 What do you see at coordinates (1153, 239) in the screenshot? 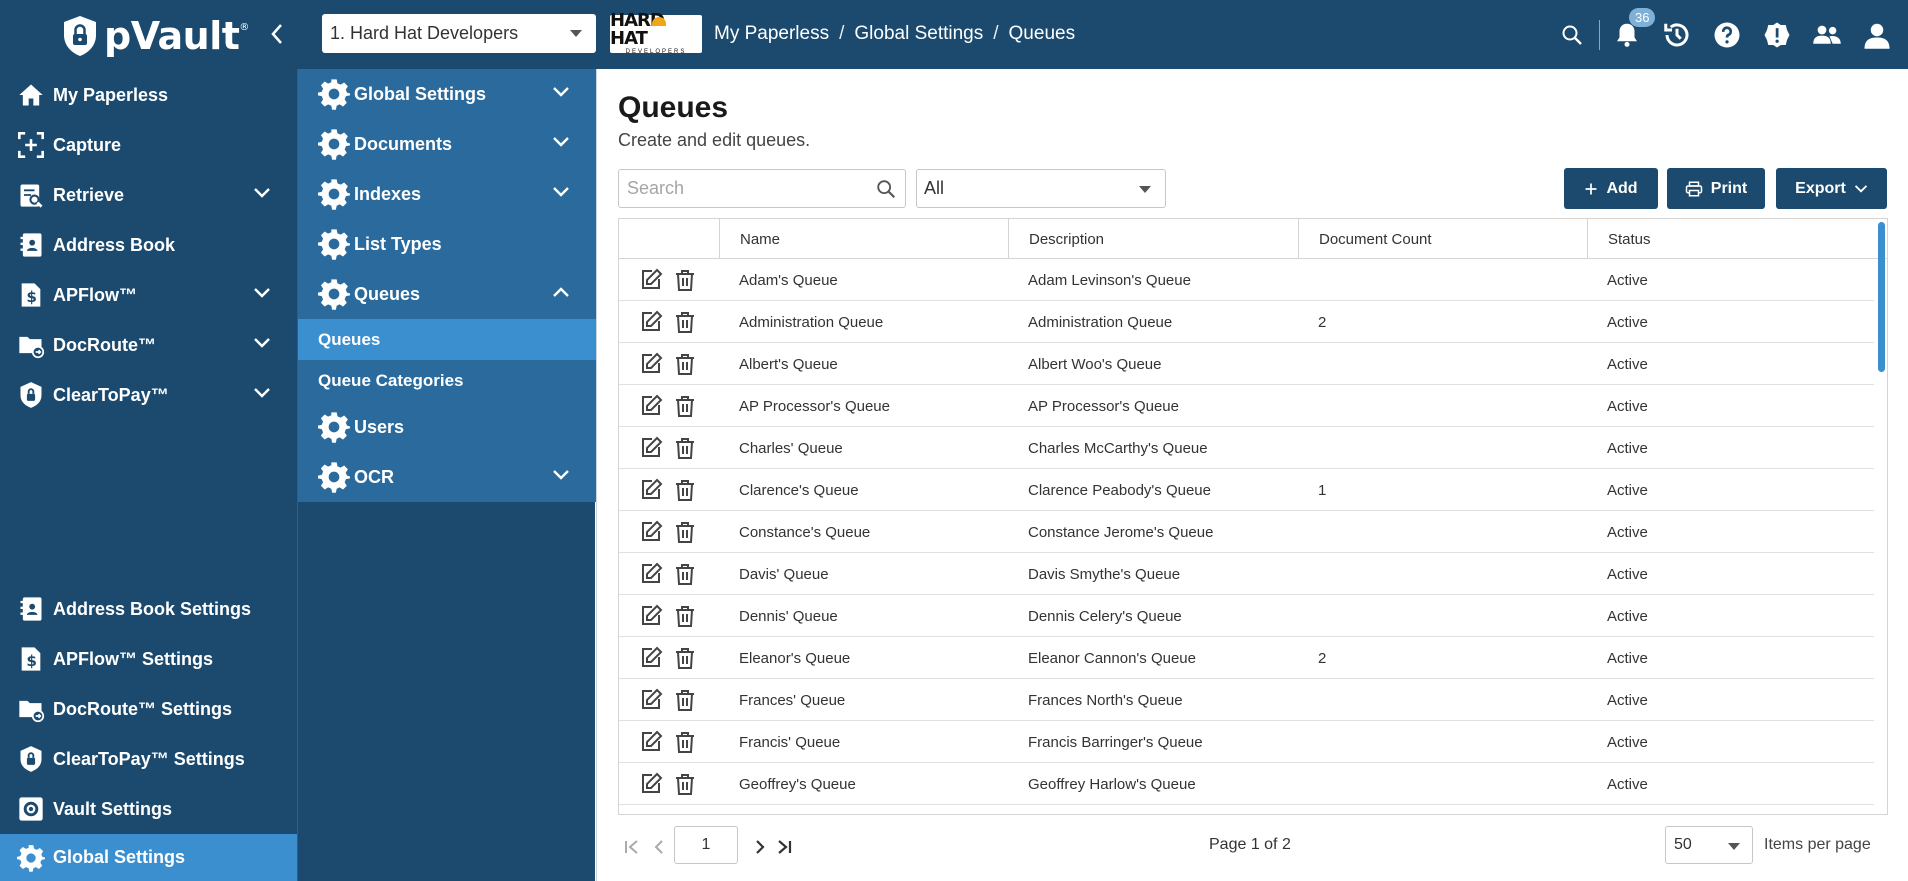
I see `column-header-description: Description` at bounding box center [1153, 239].